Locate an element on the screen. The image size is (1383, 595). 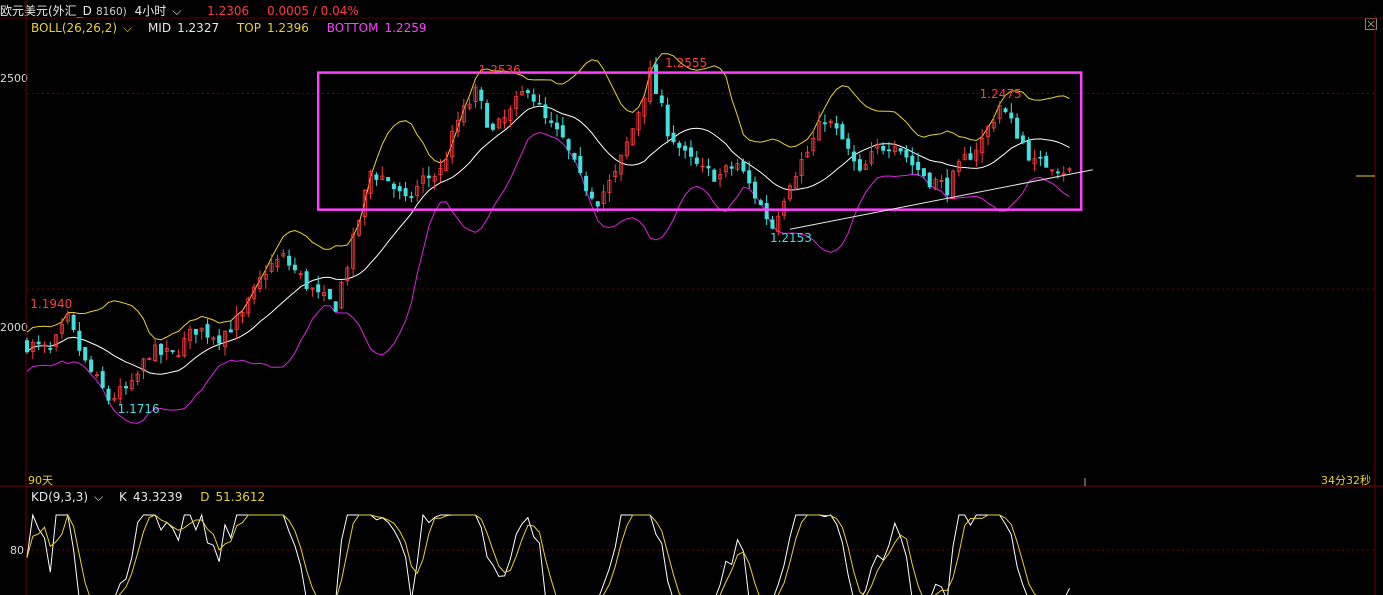
price-extreme-label: 1.1716 is located at coordinates (138, 409).